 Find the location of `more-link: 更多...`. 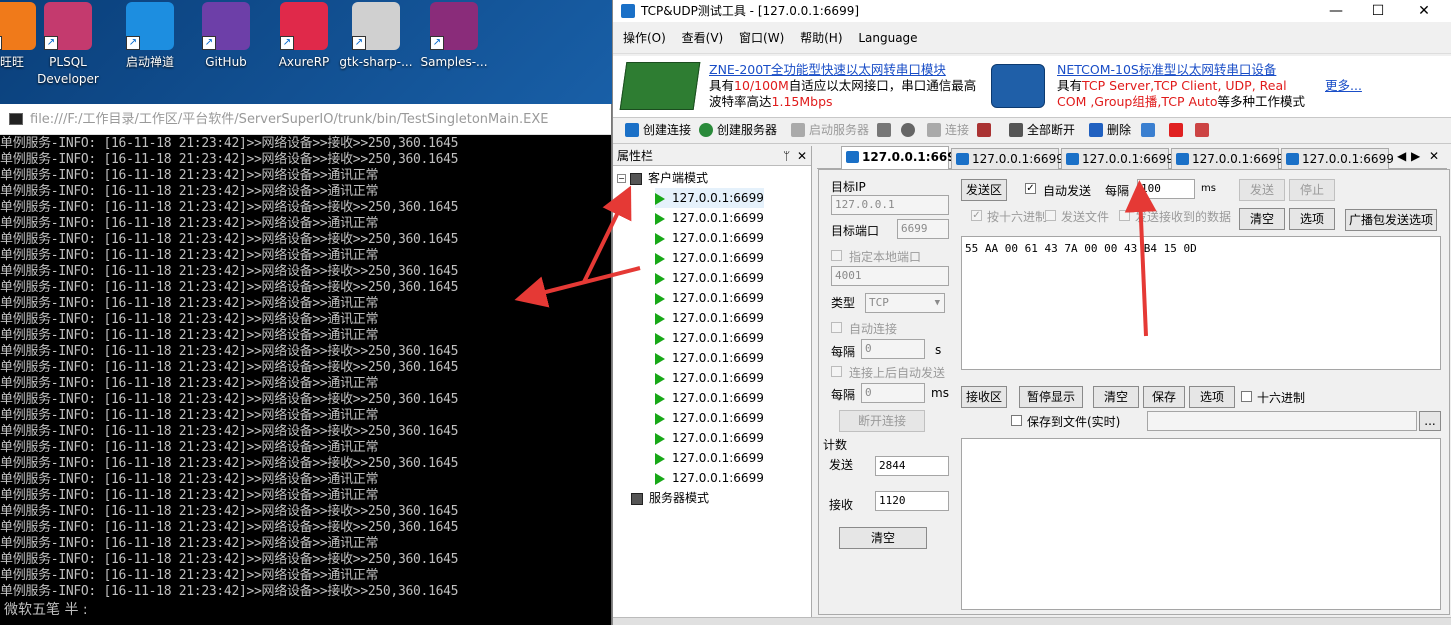

more-link: 更多... is located at coordinates (1343, 86).